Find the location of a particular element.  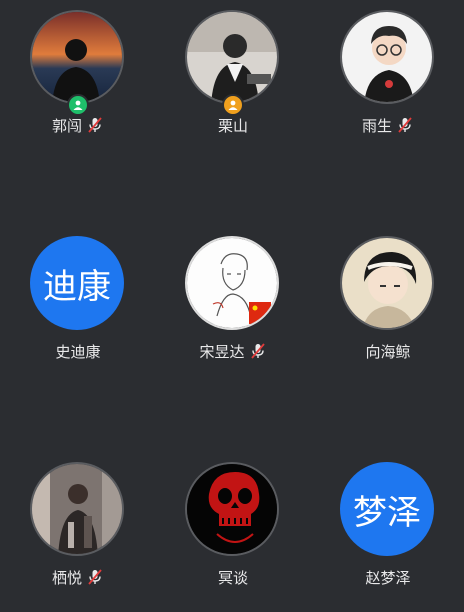

avatar: 迪康 is located at coordinates (77, 283).